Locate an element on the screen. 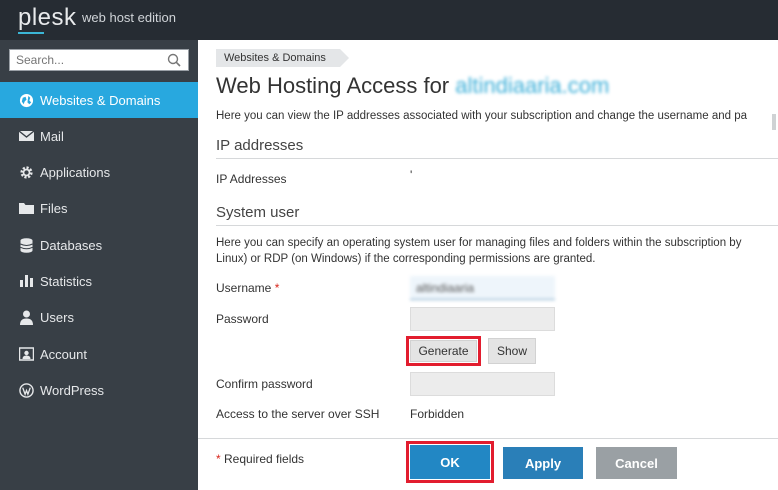  sidebar-item-files: Files is located at coordinates (99, 208).